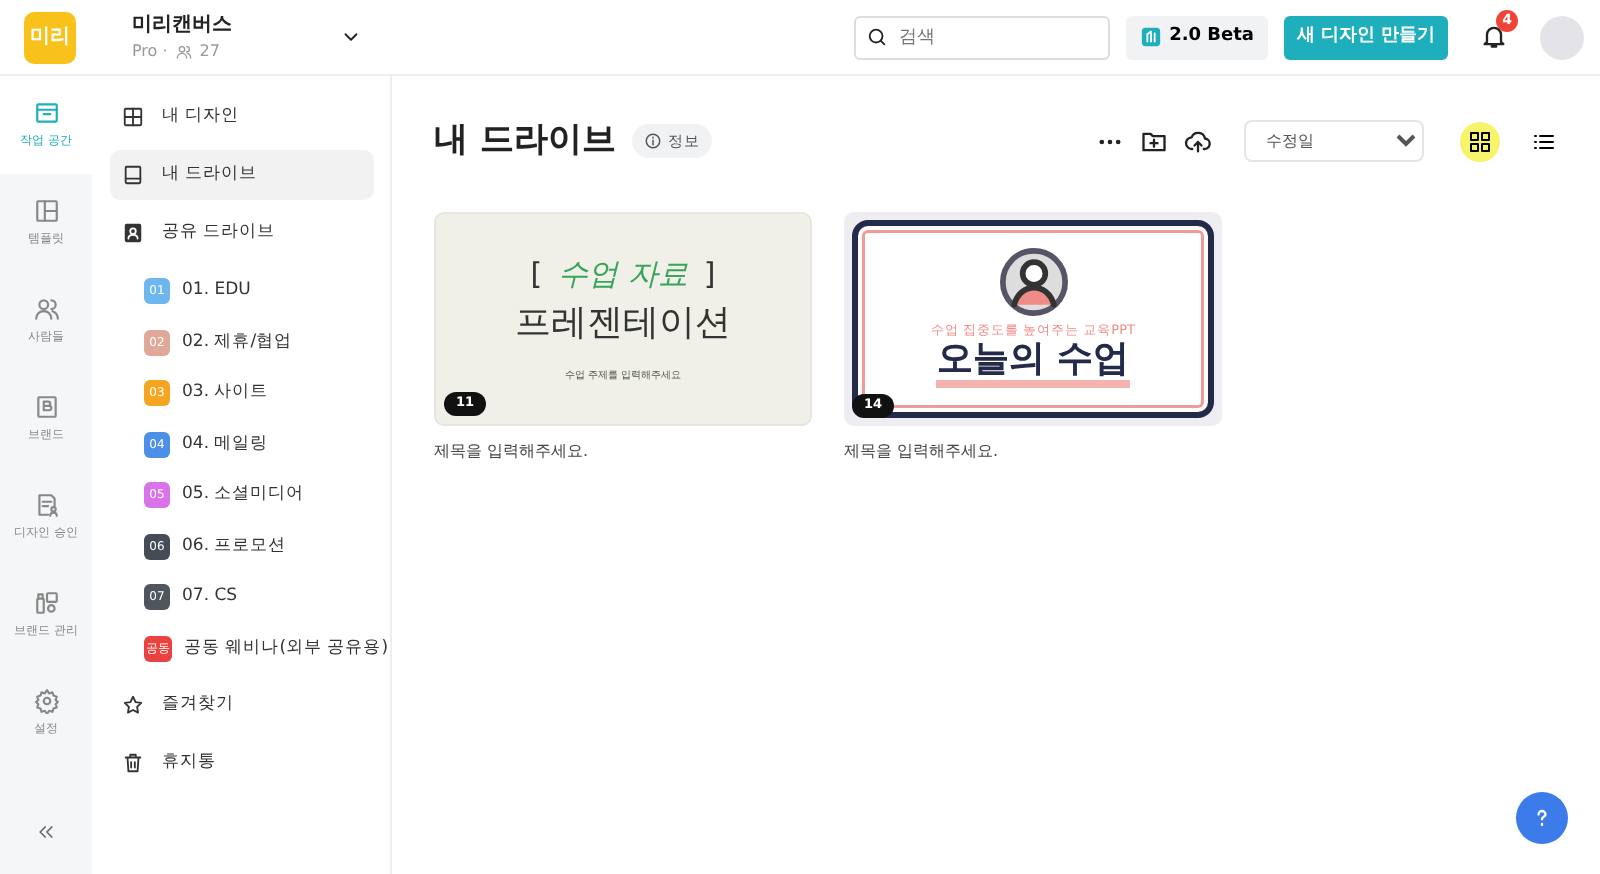  Describe the element at coordinates (1033, 364) in the screenshot. I see `slide-headline: 오늘의 수업` at that location.